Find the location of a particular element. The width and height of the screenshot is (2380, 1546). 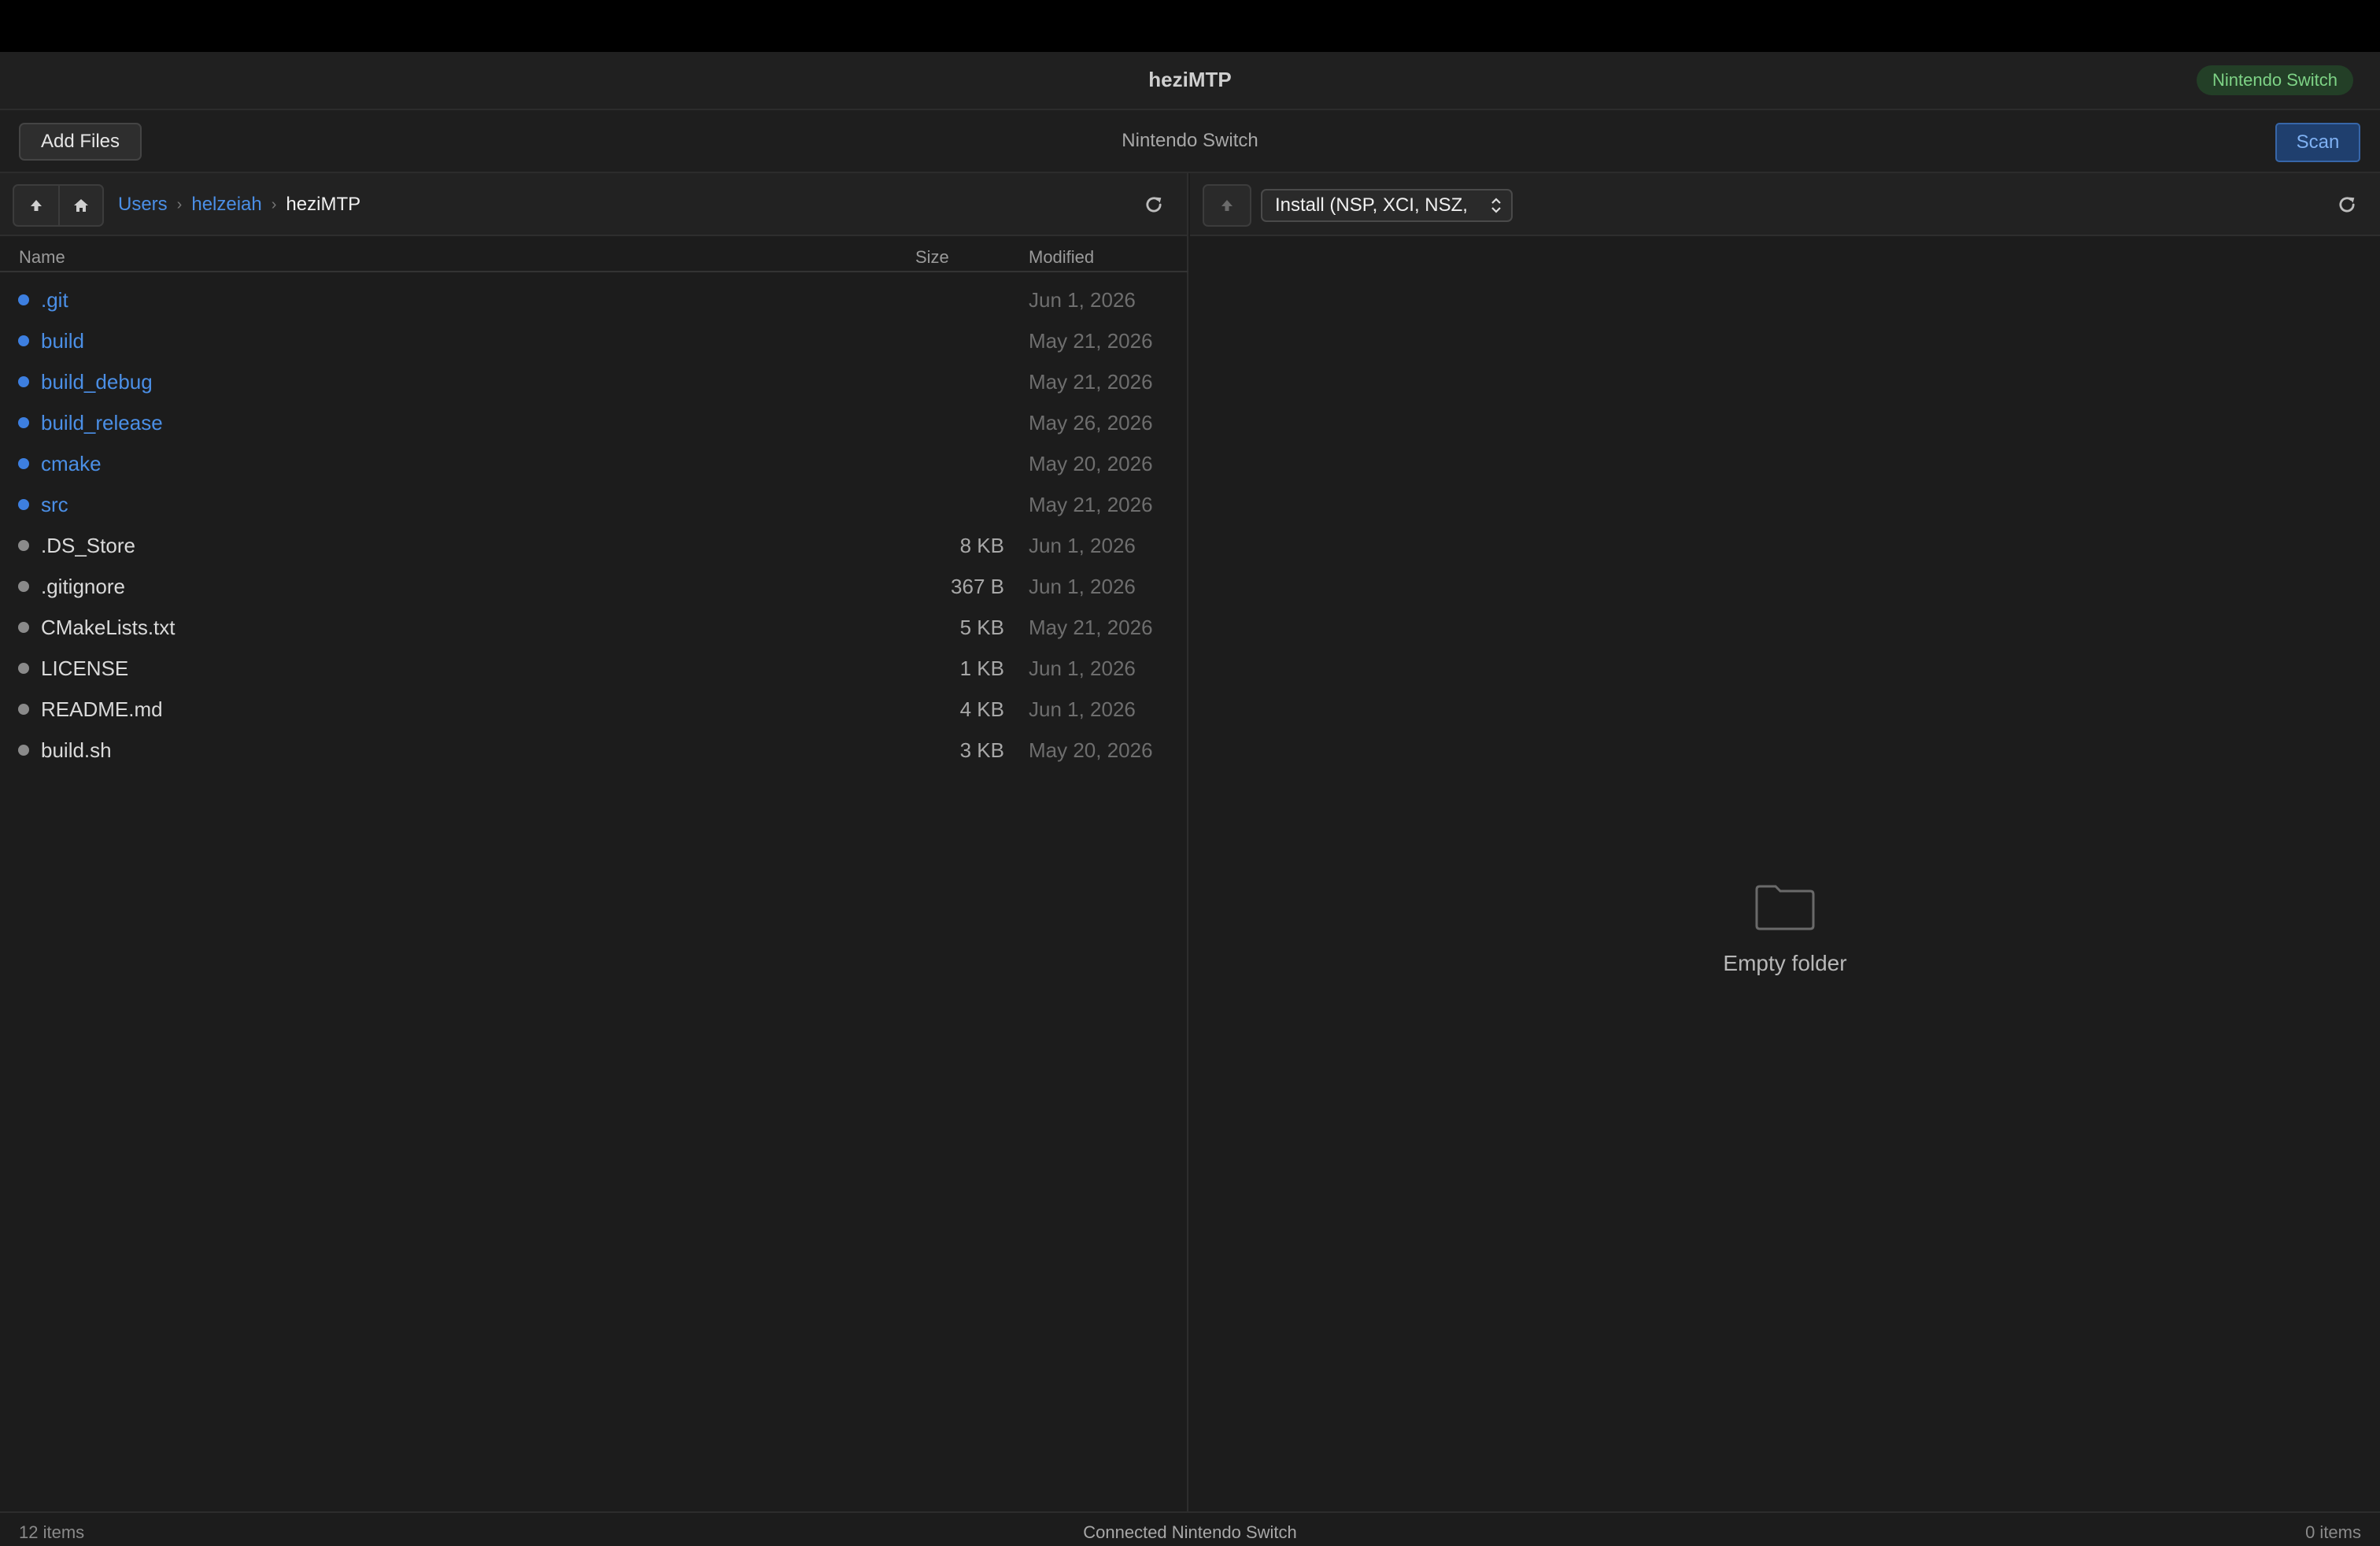

breadcrumb: Users › helzeiah › heziMTP is located at coordinates (239, 205).